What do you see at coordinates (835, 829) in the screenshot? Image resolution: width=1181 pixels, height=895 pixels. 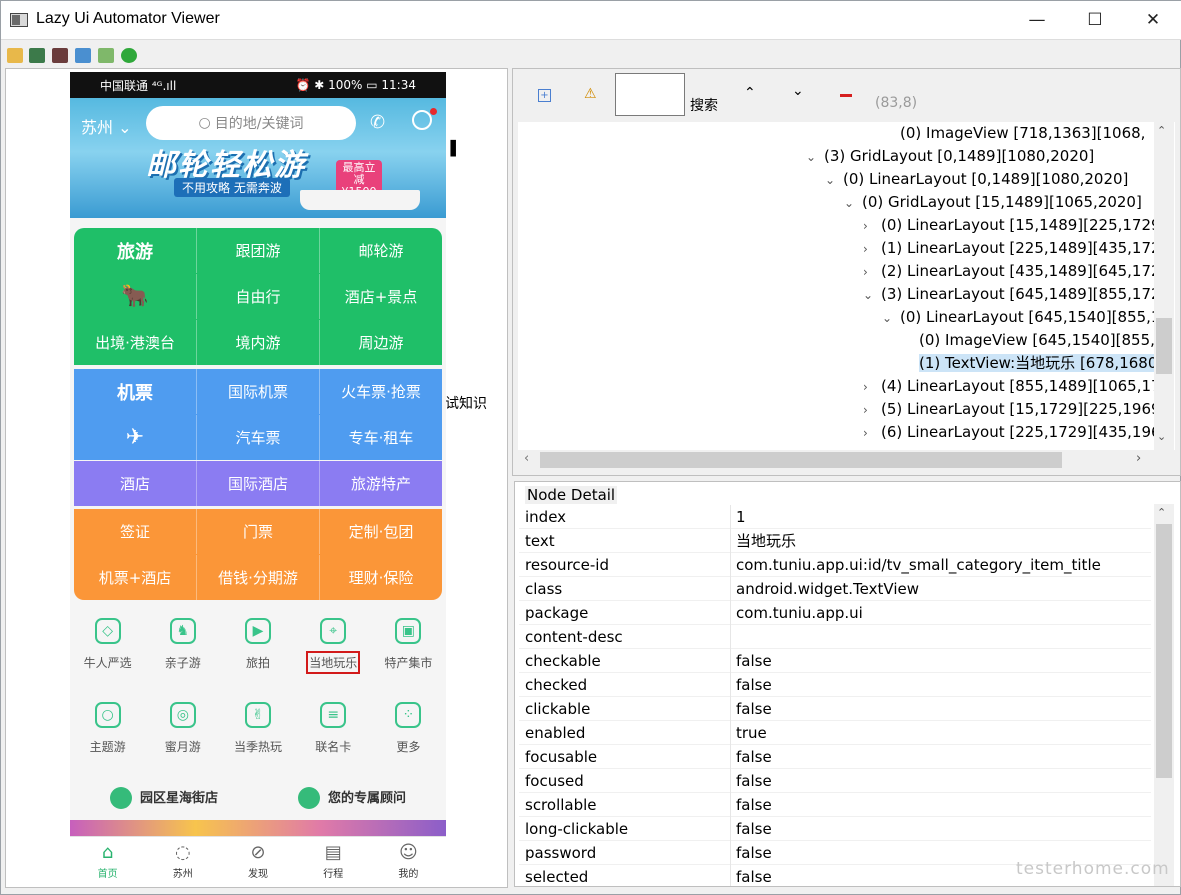 I see `detail-row: long-clickable false` at bounding box center [835, 829].